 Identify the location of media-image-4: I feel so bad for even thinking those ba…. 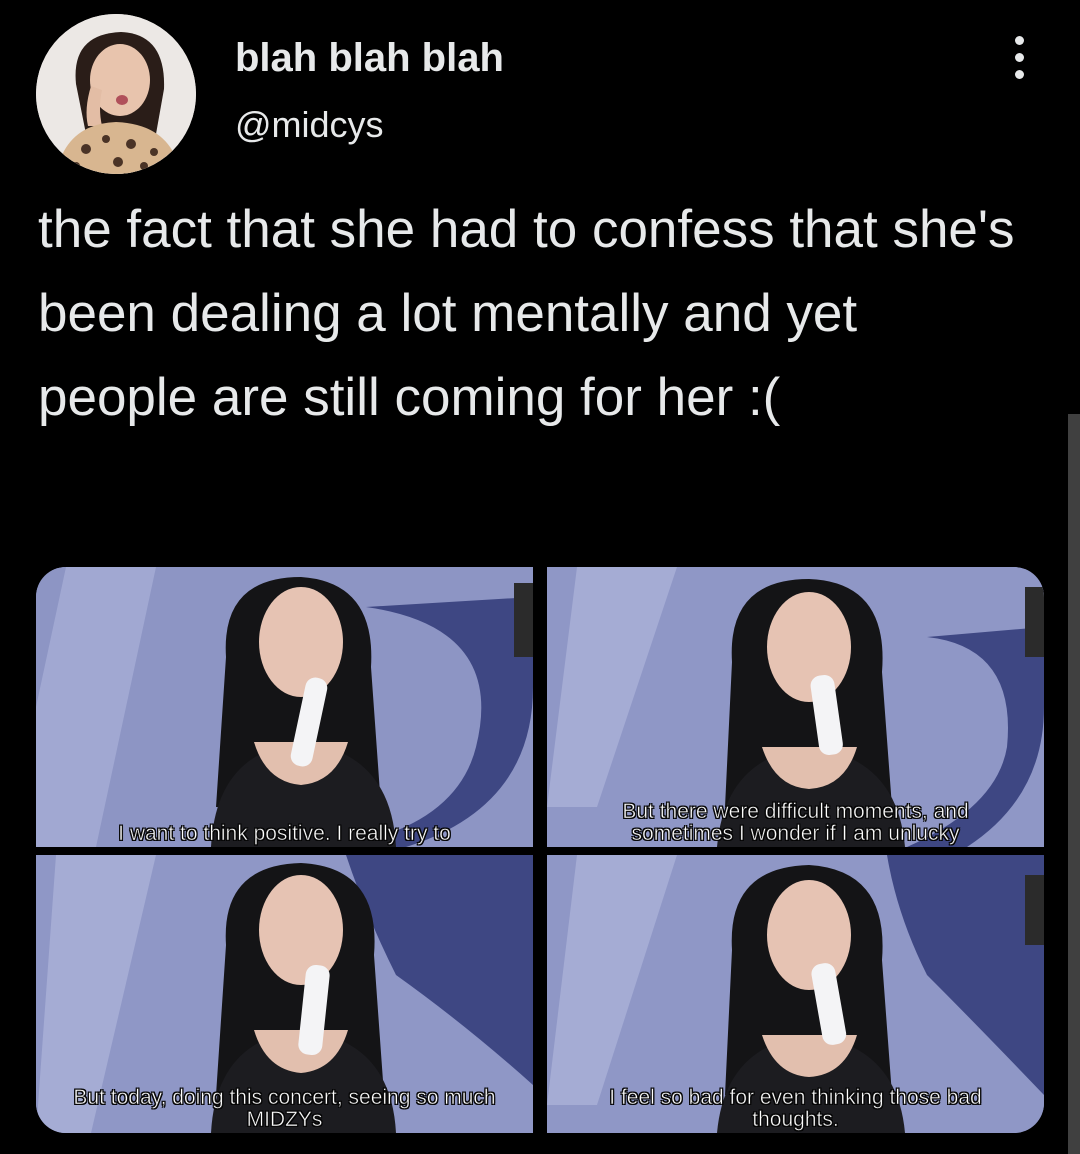
(795, 994).